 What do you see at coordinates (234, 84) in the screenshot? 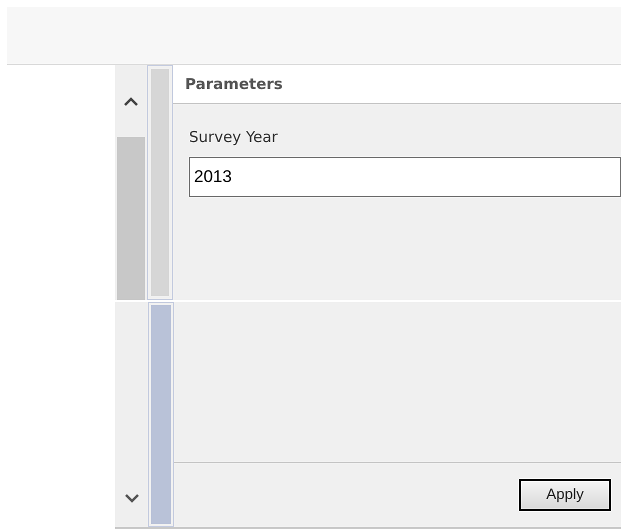
I see `panel-title: Parameters` at bounding box center [234, 84].